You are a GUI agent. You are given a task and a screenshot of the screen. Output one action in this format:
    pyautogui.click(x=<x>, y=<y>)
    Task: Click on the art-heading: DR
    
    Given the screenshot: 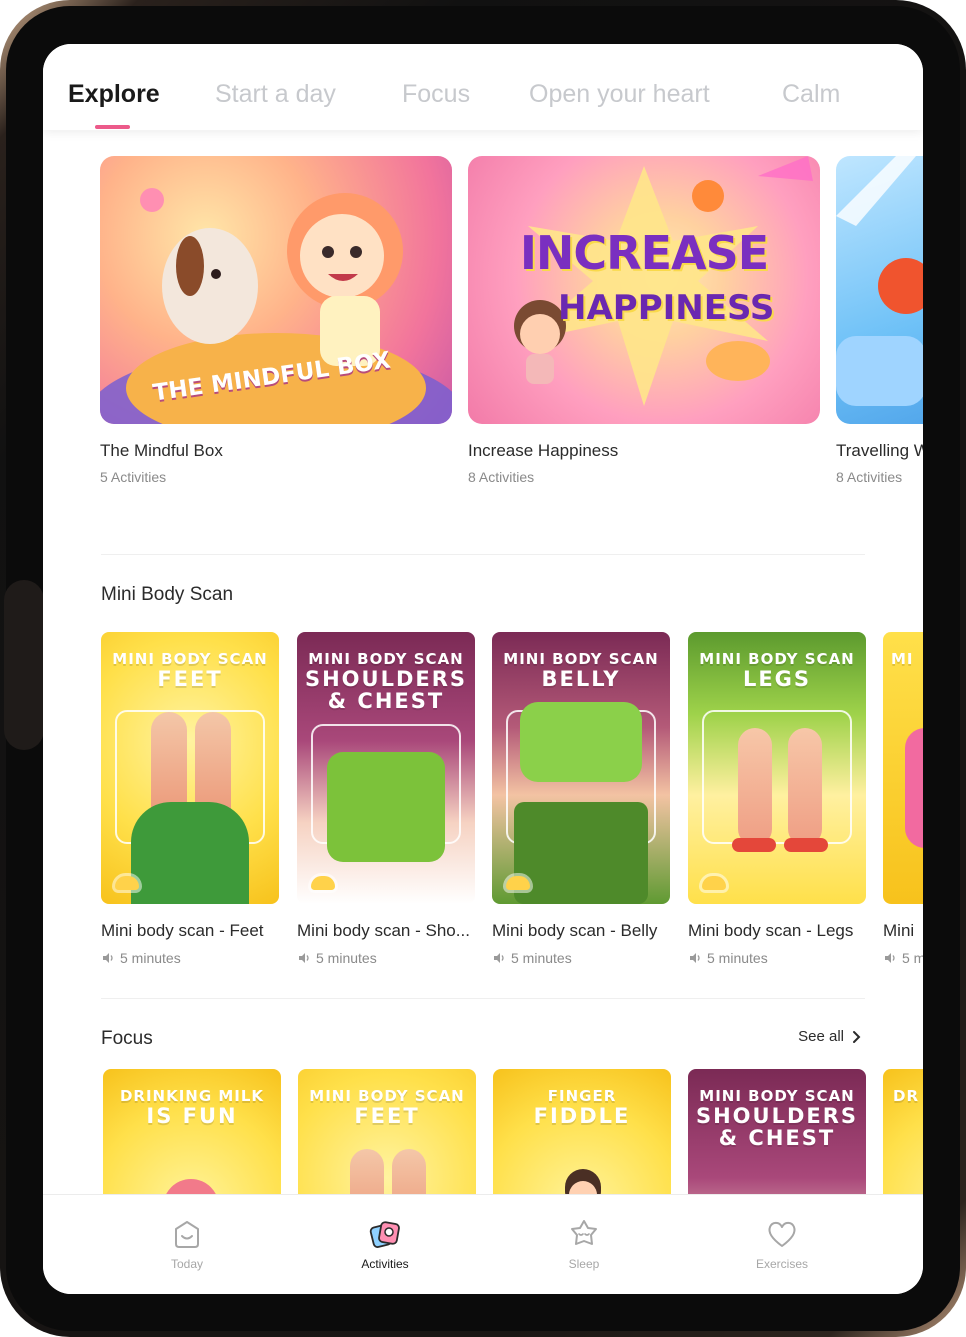 What is the action you would take?
    pyautogui.click(x=906, y=1096)
    